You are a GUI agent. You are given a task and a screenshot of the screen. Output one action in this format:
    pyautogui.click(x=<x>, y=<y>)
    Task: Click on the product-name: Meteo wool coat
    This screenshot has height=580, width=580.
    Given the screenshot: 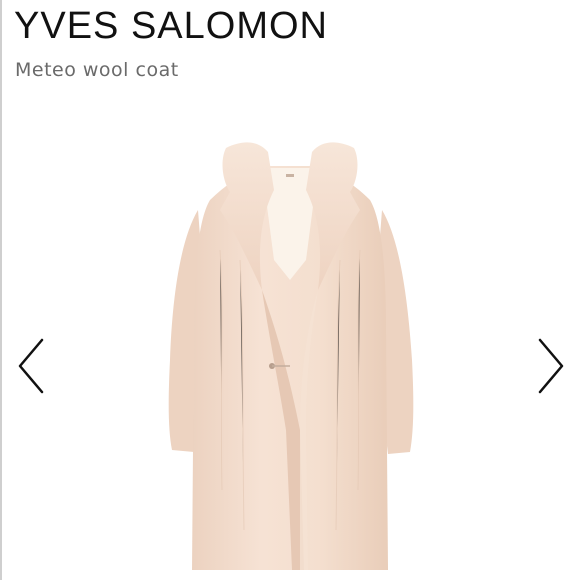 What is the action you would take?
    pyautogui.click(x=97, y=70)
    